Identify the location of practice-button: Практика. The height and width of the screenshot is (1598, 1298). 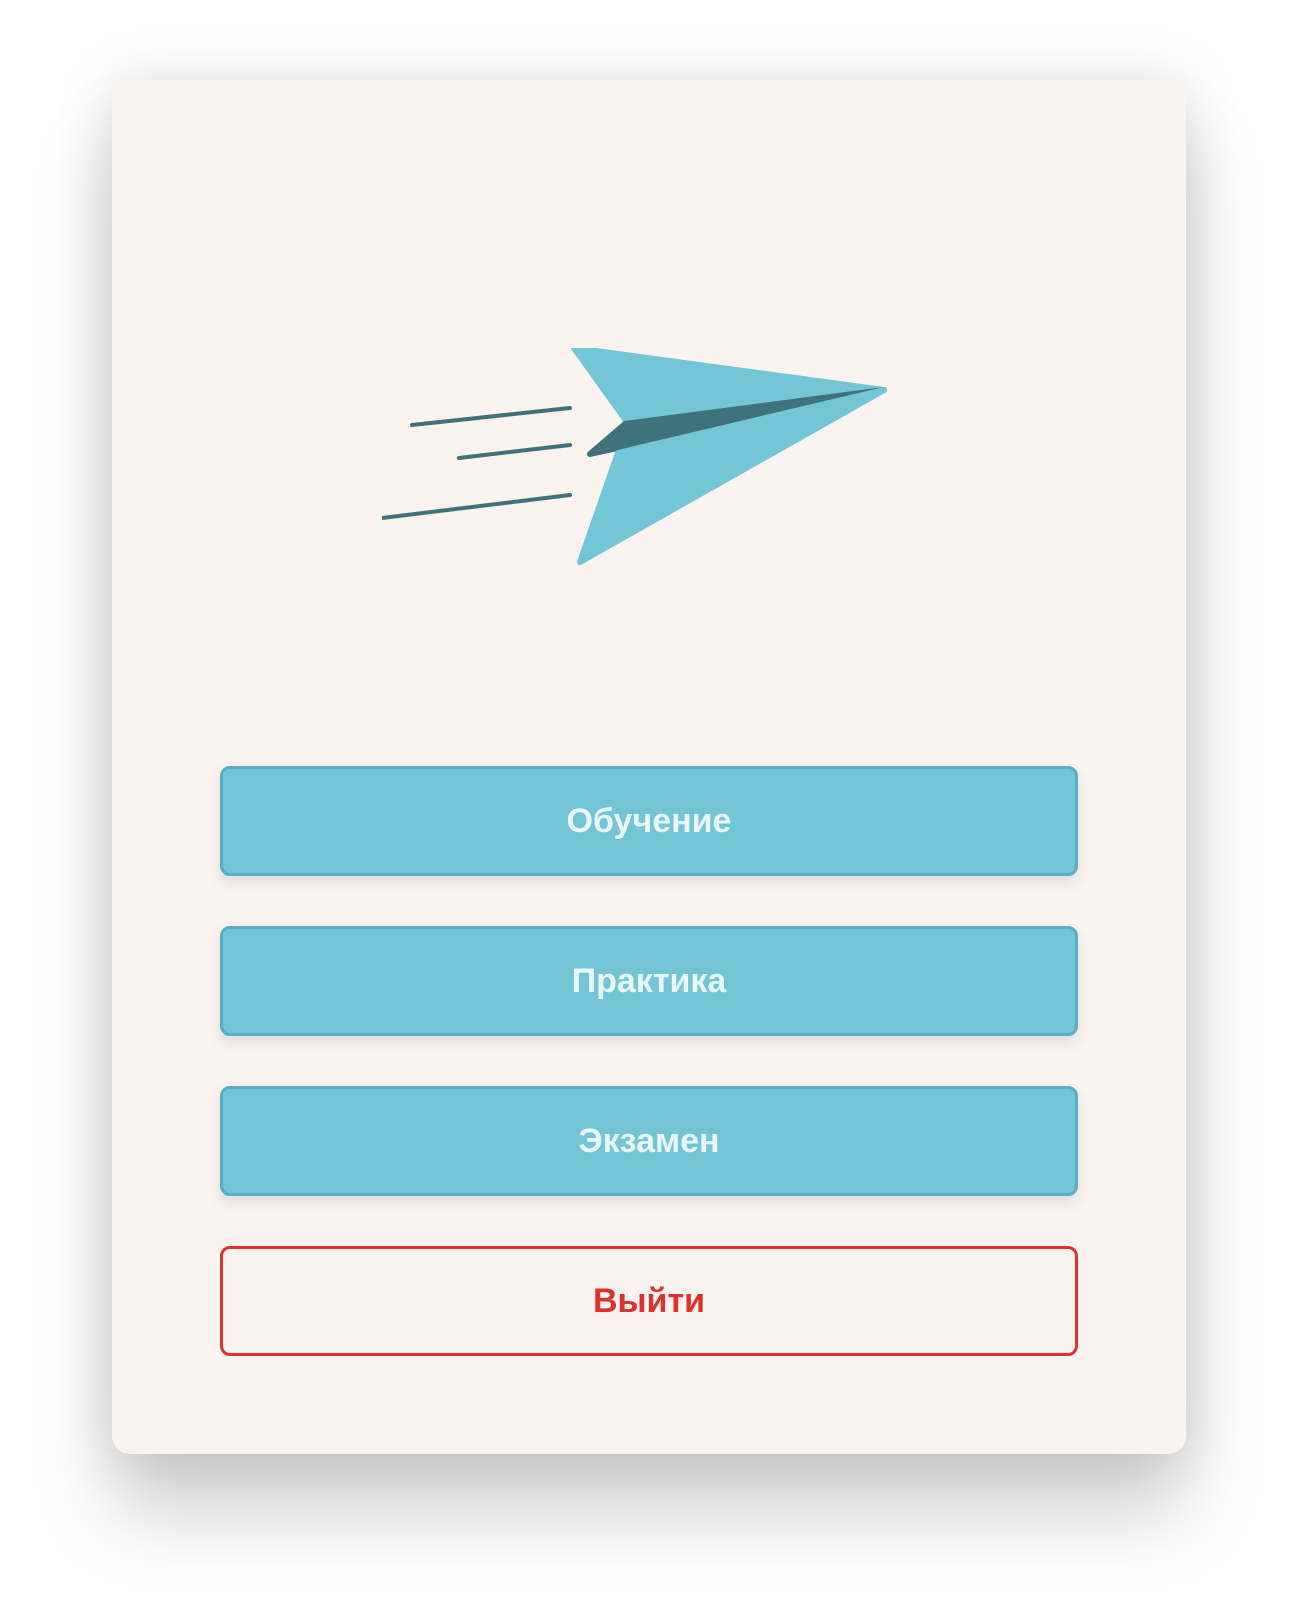
(649, 981).